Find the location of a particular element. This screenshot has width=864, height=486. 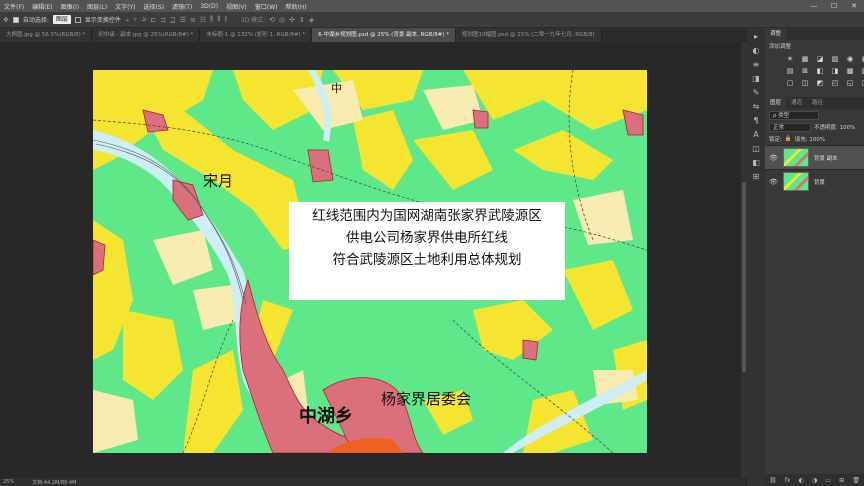

color-icon: ◐ is located at coordinates (756, 51).